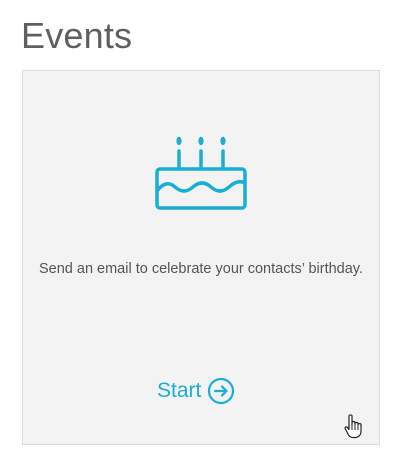 The width and height of the screenshot is (400, 462). I want to click on arrow-right-circle-icon, so click(221, 391).